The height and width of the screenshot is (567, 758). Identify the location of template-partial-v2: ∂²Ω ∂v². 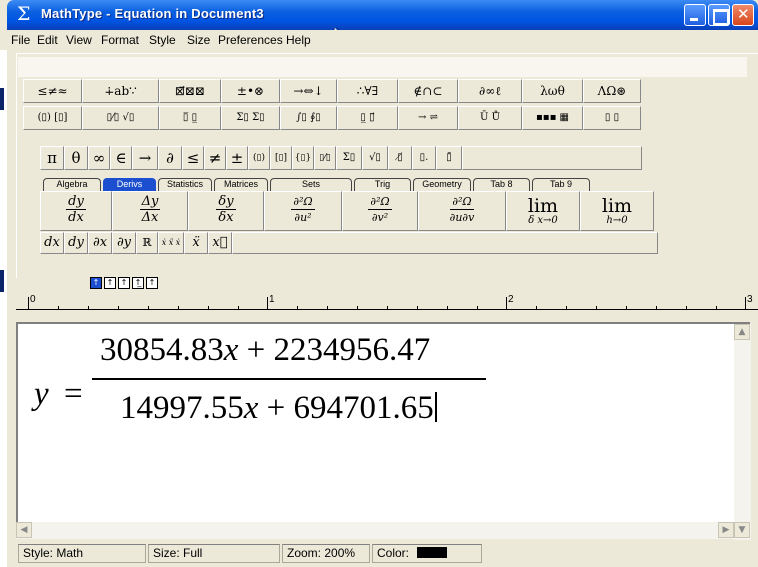
(380, 211).